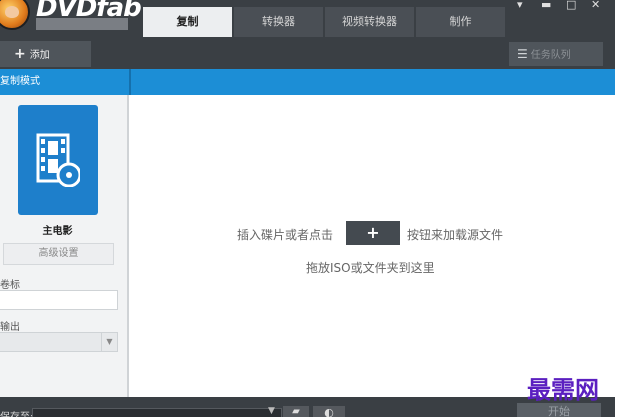 Image resolution: width=637 pixels, height=417 pixels. I want to click on main-movie-tile, so click(58, 160).